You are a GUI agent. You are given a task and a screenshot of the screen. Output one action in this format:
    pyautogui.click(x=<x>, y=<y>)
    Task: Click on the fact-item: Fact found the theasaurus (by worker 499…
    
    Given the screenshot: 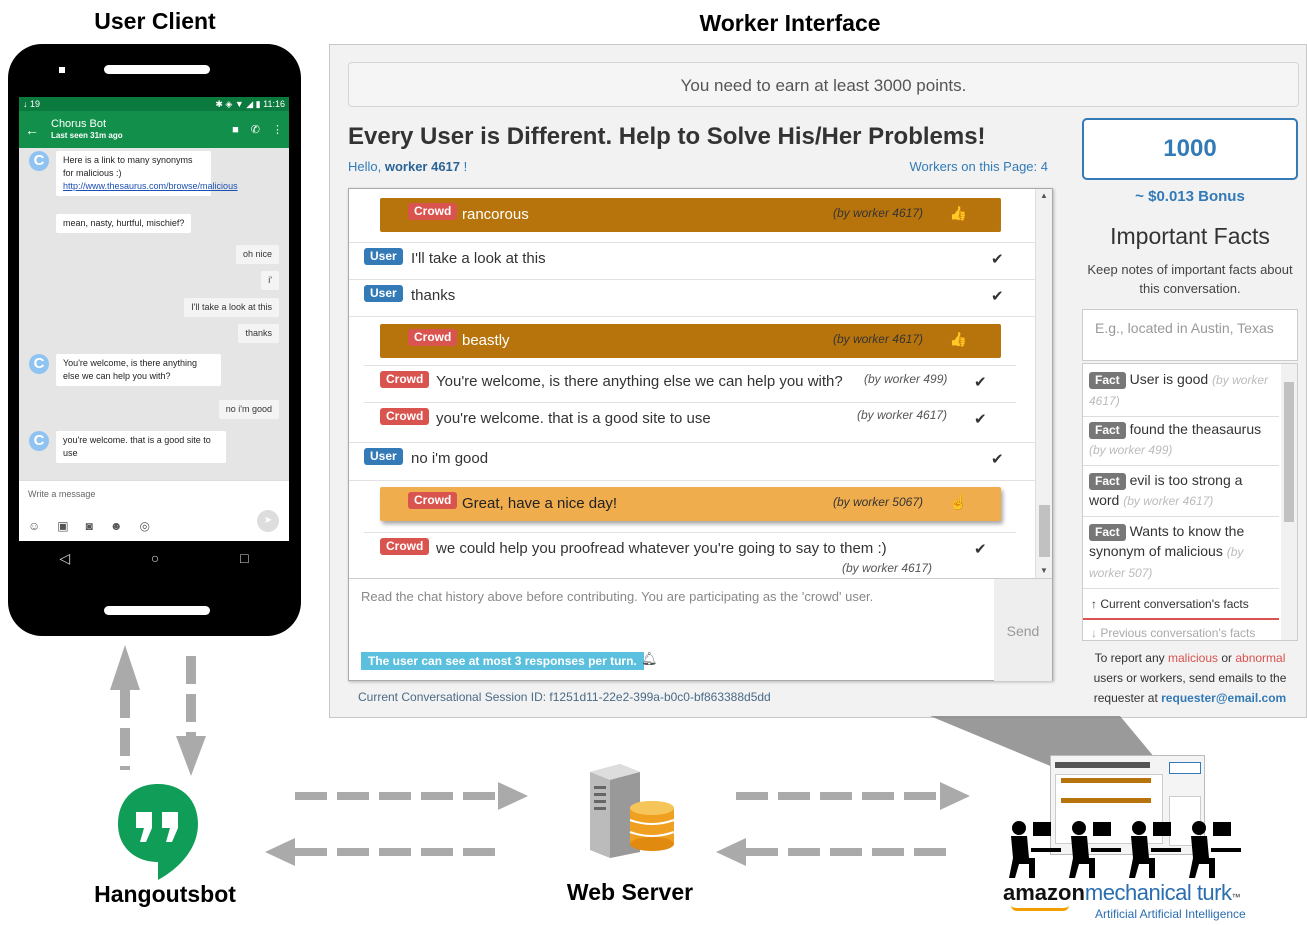 What is the action you would take?
    pyautogui.click(x=1181, y=440)
    